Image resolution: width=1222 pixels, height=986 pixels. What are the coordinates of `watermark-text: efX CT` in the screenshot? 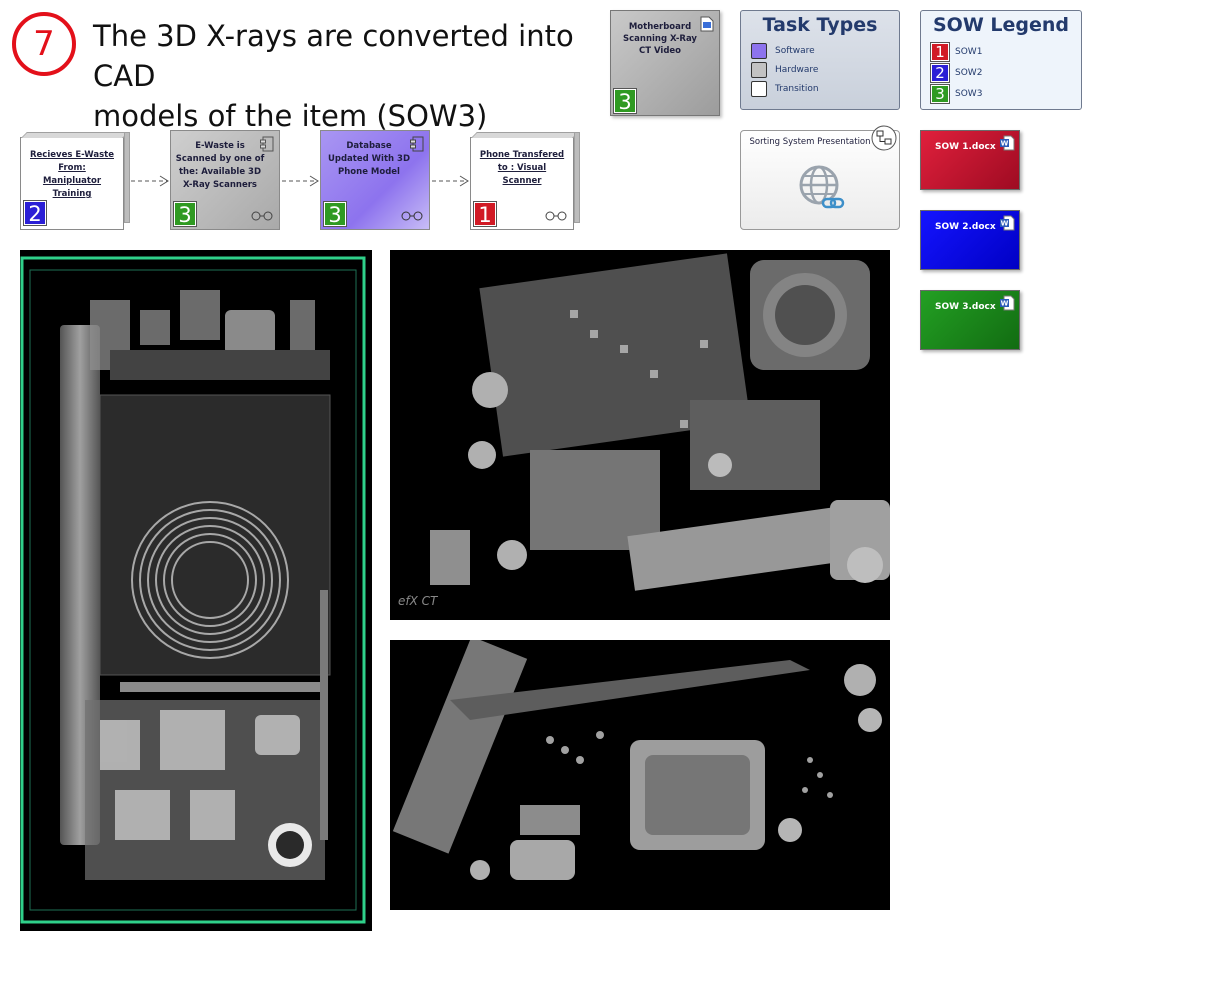 It's located at (418, 601).